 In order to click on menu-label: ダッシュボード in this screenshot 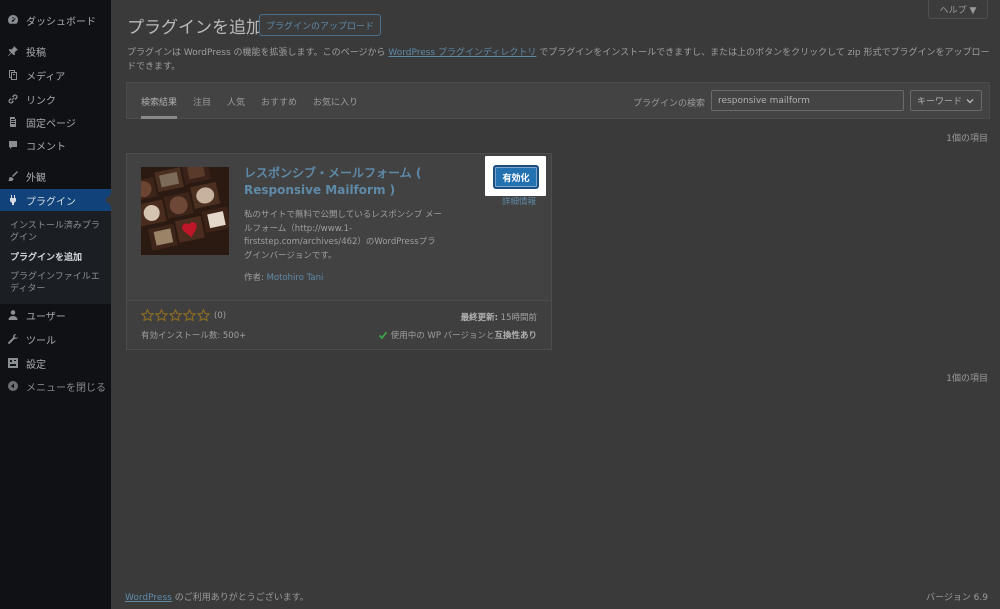, I will do `click(61, 22)`.